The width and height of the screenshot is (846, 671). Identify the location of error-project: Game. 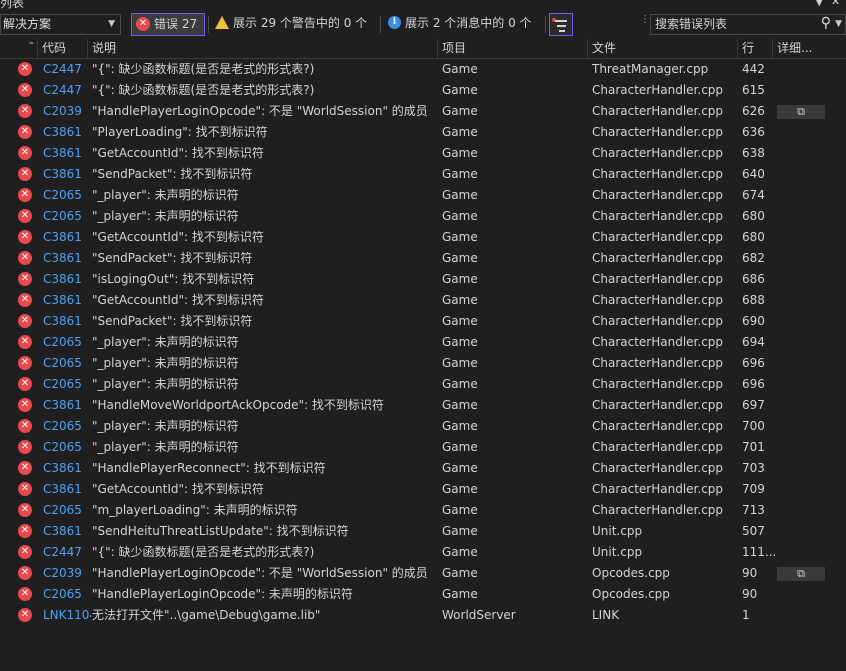
(460, 90).